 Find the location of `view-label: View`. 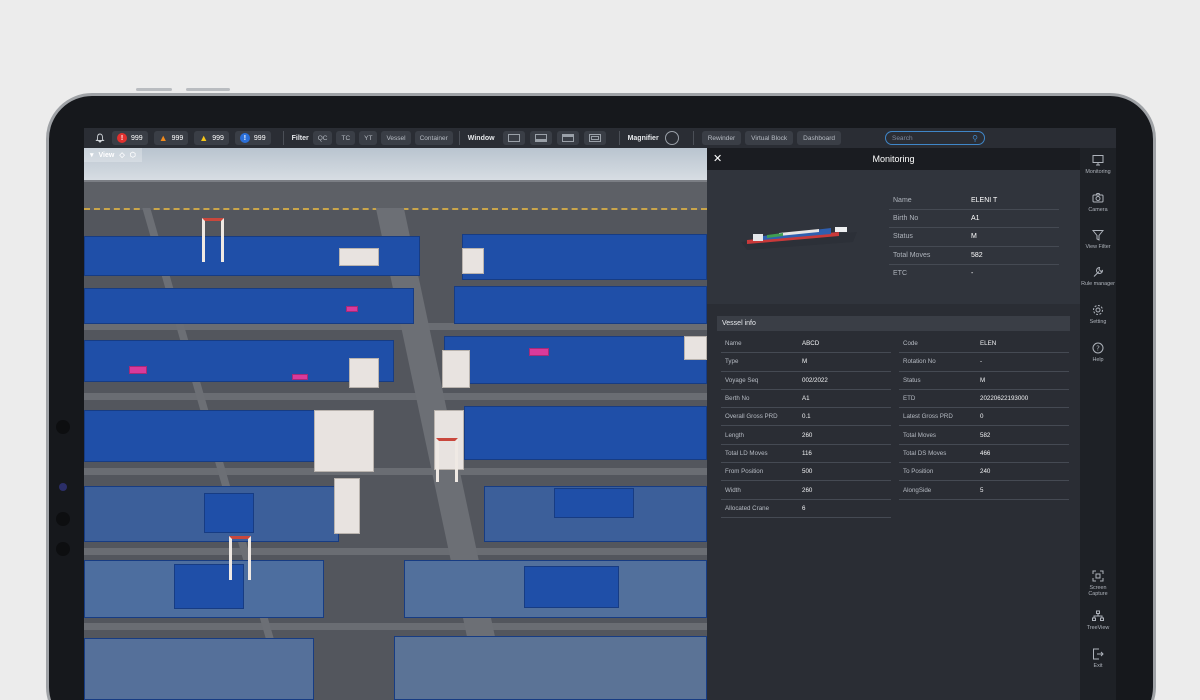

view-label: View is located at coordinates (106, 155).